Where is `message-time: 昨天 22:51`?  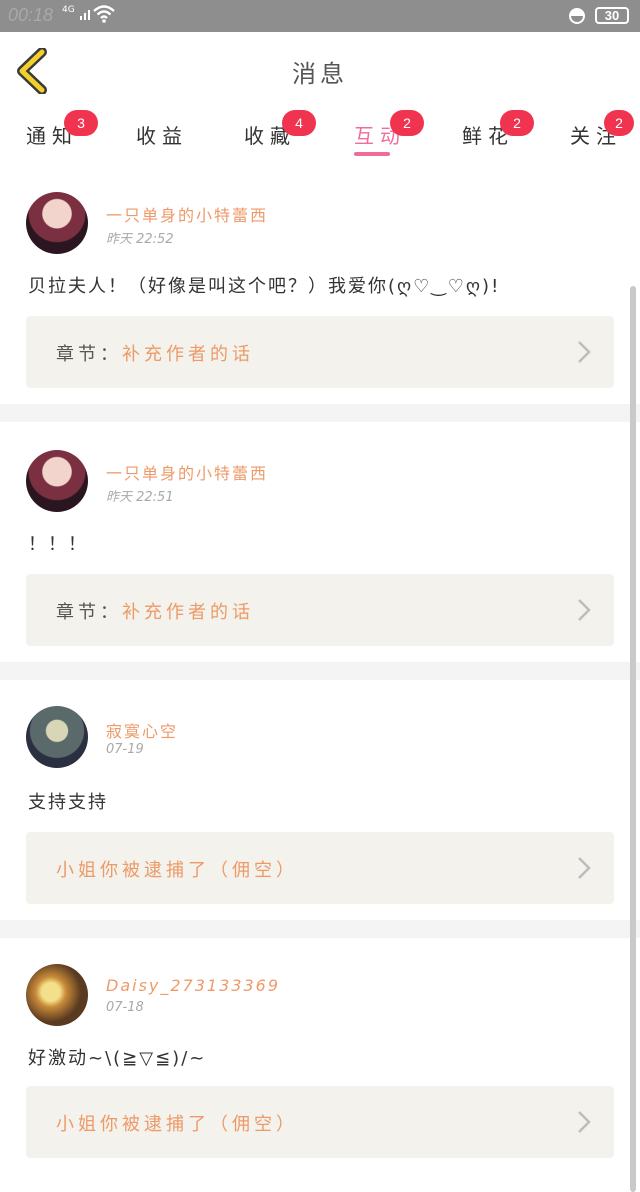 message-time: 昨天 22:51 is located at coordinates (140, 497).